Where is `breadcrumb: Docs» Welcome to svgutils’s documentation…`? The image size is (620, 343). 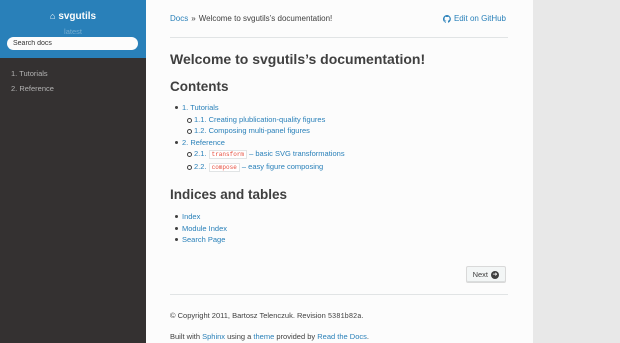 breadcrumb: Docs» Welcome to svgutils’s documentation… is located at coordinates (339, 19).